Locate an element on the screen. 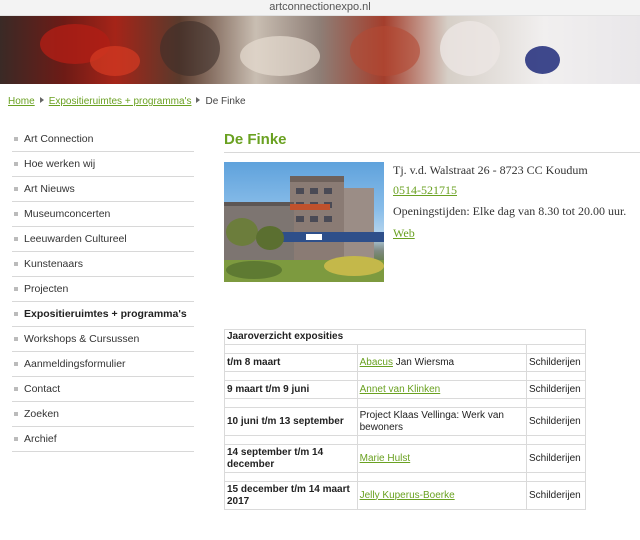 The image size is (640, 540). exhibition-date: 9 maart t/m 9 juni is located at coordinates (291, 389).